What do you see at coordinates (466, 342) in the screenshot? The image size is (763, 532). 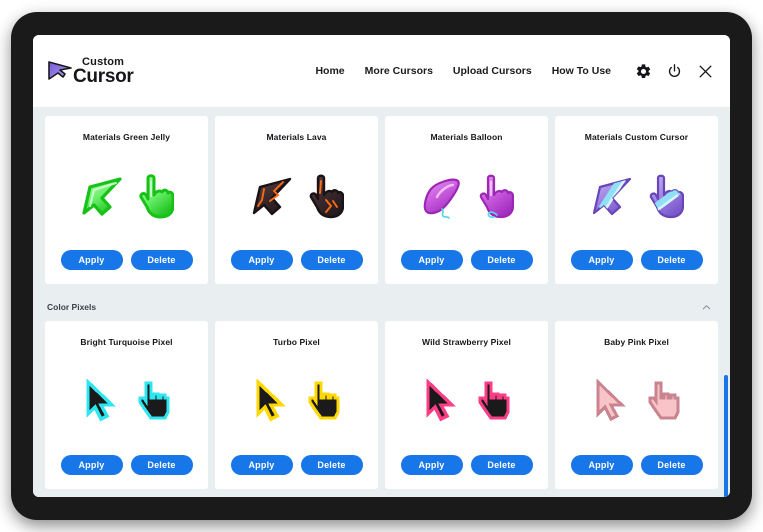 I see `cursor-card-title: Wild Strawberry Pixel` at bounding box center [466, 342].